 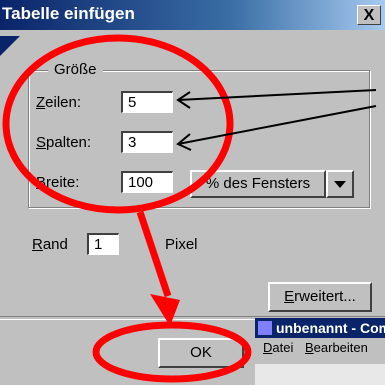 What do you see at coordinates (147, 102) in the screenshot?
I see `rows-input: 5` at bounding box center [147, 102].